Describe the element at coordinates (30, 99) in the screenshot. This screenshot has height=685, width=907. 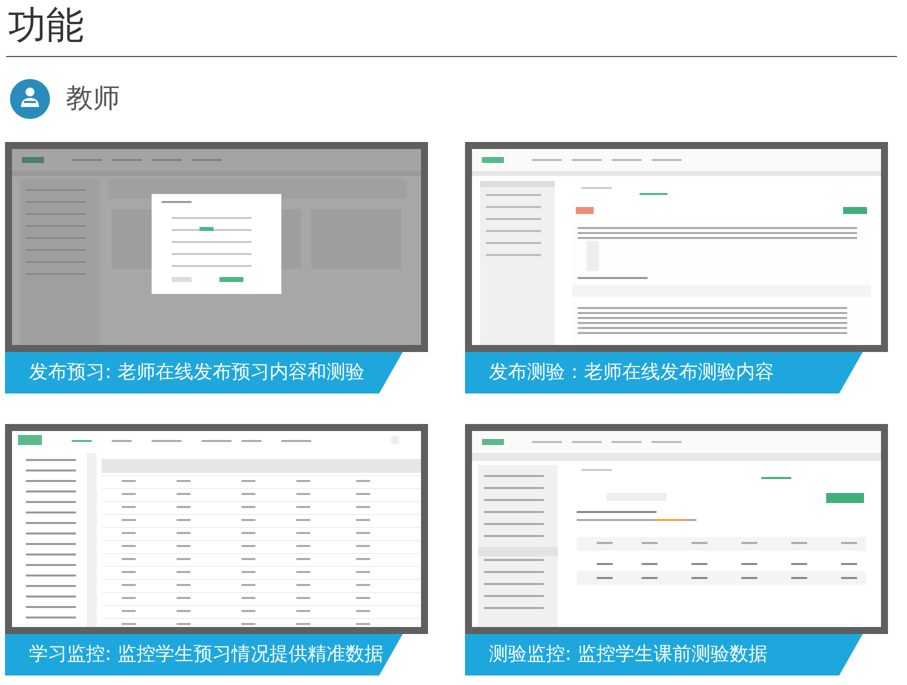
I see `teacher-icon` at that location.